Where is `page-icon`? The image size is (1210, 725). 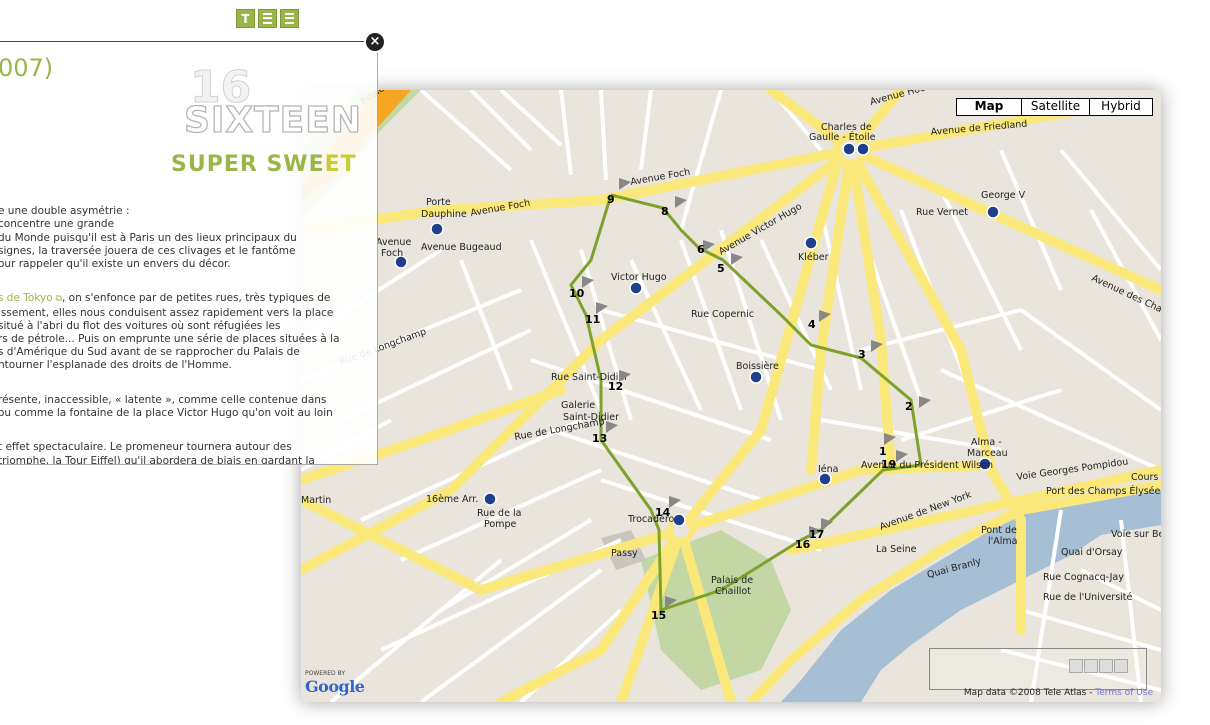
page-icon is located at coordinates (289, 18).